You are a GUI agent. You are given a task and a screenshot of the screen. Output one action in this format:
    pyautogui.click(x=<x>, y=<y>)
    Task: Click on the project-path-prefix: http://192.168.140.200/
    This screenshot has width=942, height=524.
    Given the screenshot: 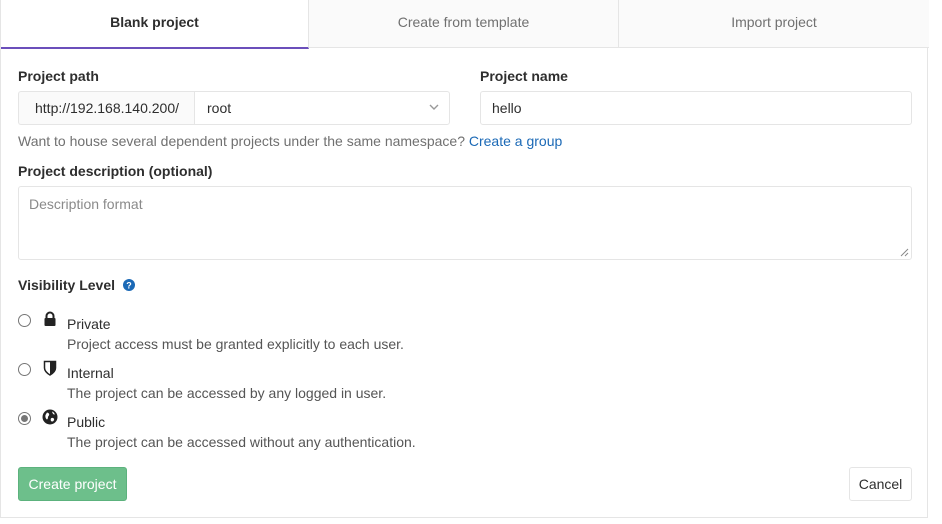 What is the action you would take?
    pyautogui.click(x=106, y=108)
    